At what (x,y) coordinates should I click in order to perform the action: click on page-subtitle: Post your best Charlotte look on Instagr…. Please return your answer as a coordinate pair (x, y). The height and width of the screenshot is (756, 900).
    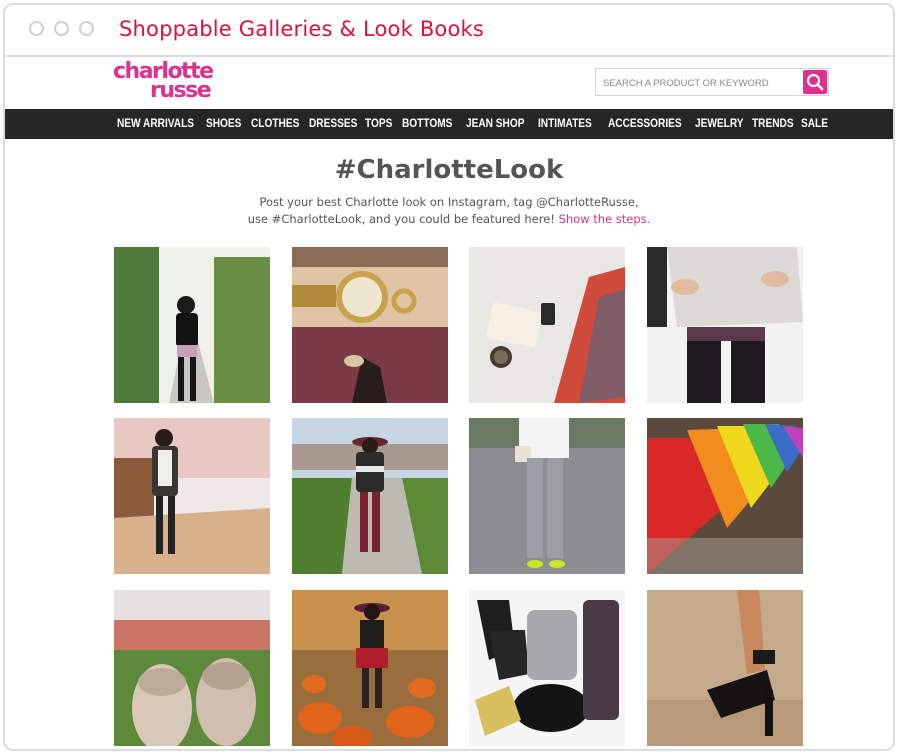
    Looking at the image, I should click on (449, 211).